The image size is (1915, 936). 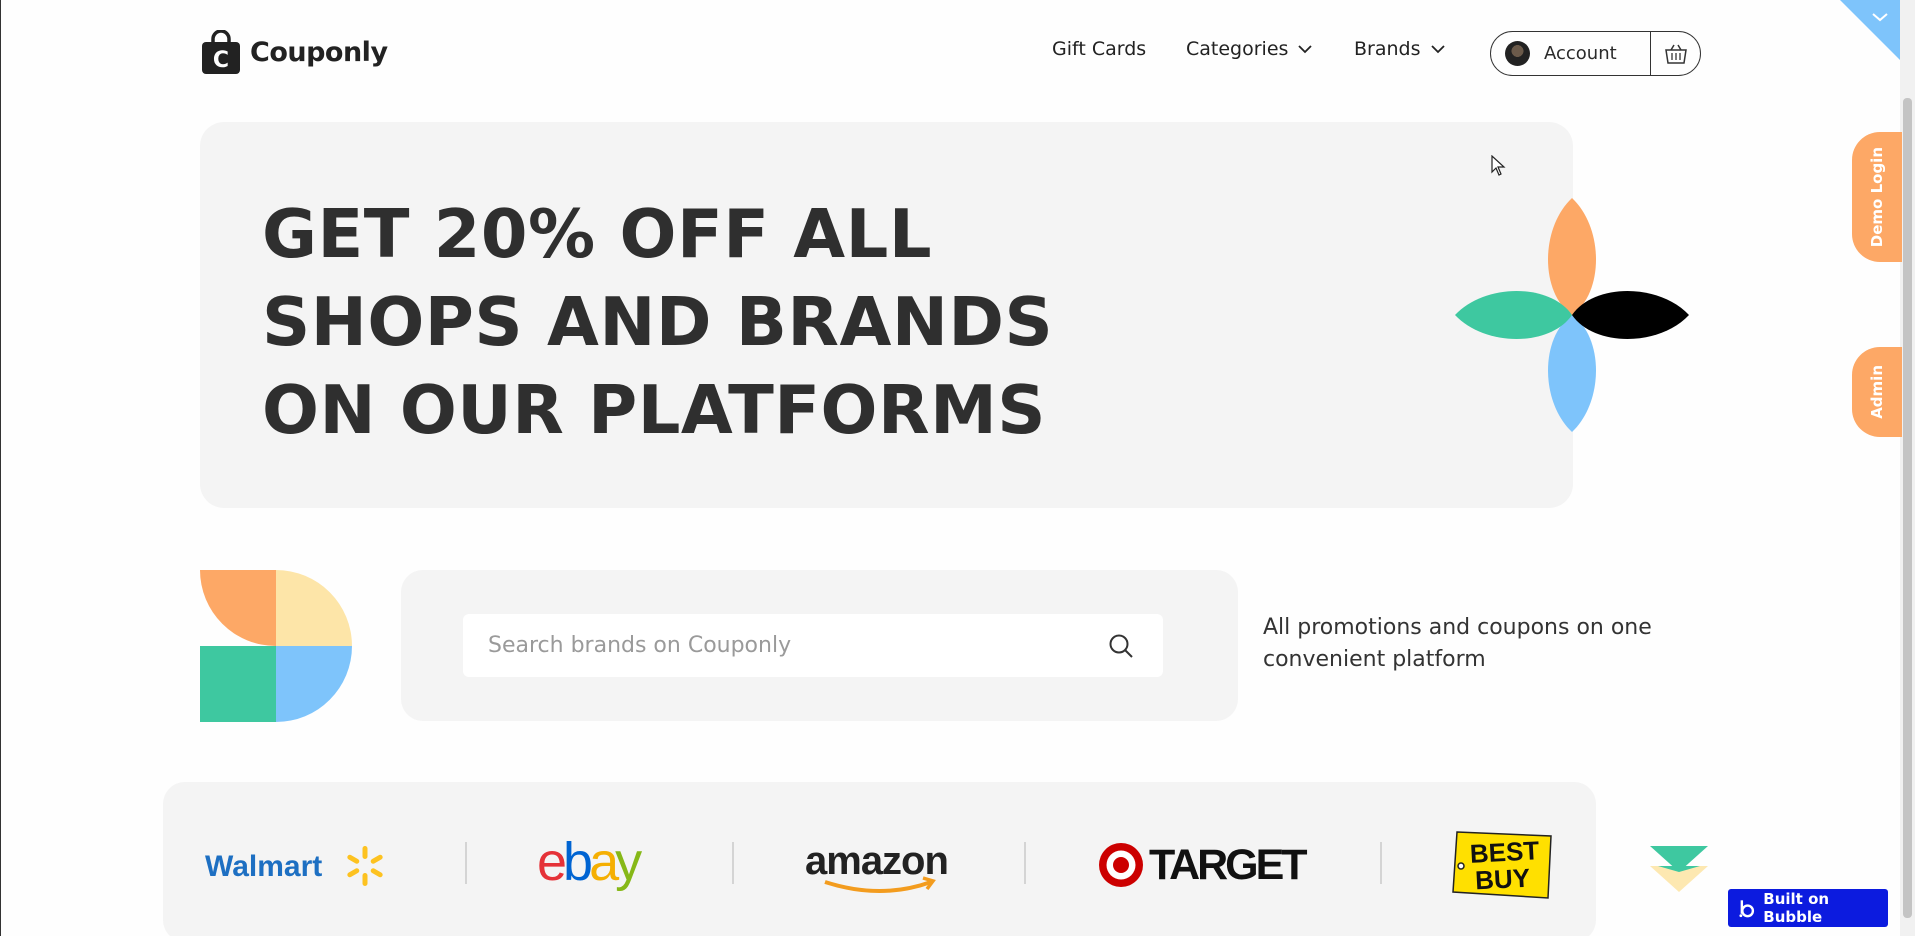 I want to click on search-card, so click(x=819, y=645).